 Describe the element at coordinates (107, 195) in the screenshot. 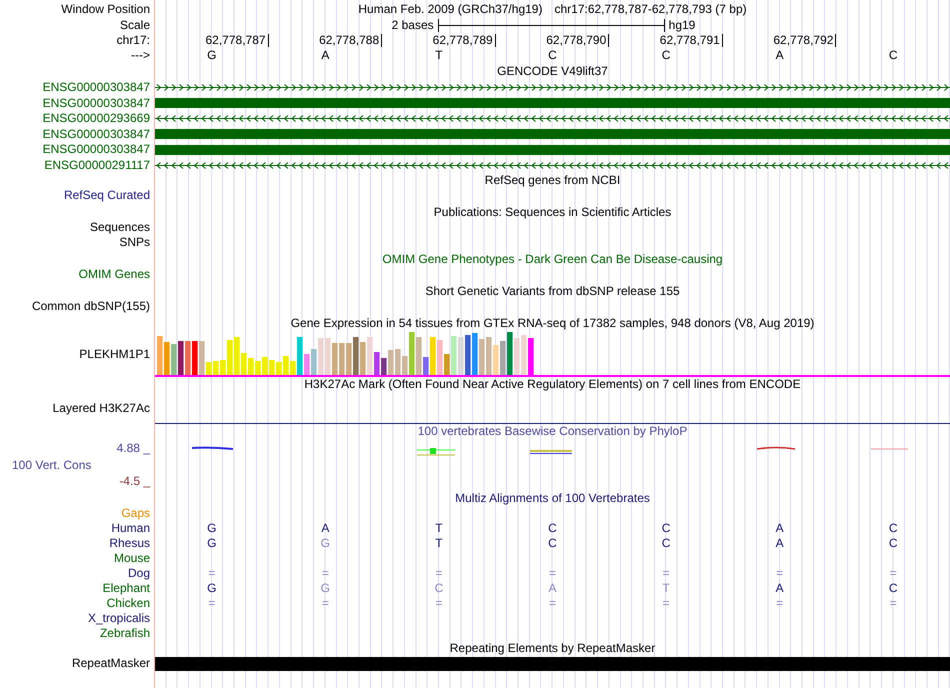

I see `track-label: RefSeq Curated` at that location.